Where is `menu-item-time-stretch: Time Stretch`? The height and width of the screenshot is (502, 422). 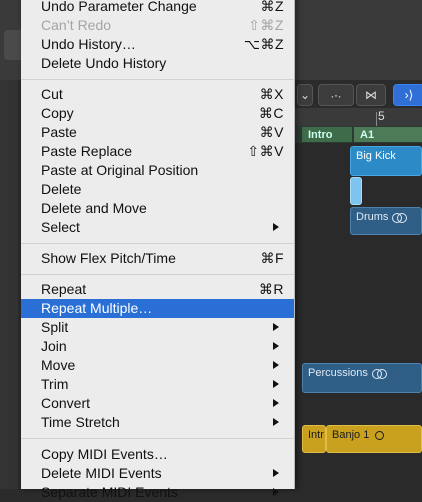 menu-item-time-stretch: Time Stretch is located at coordinates (157, 422).